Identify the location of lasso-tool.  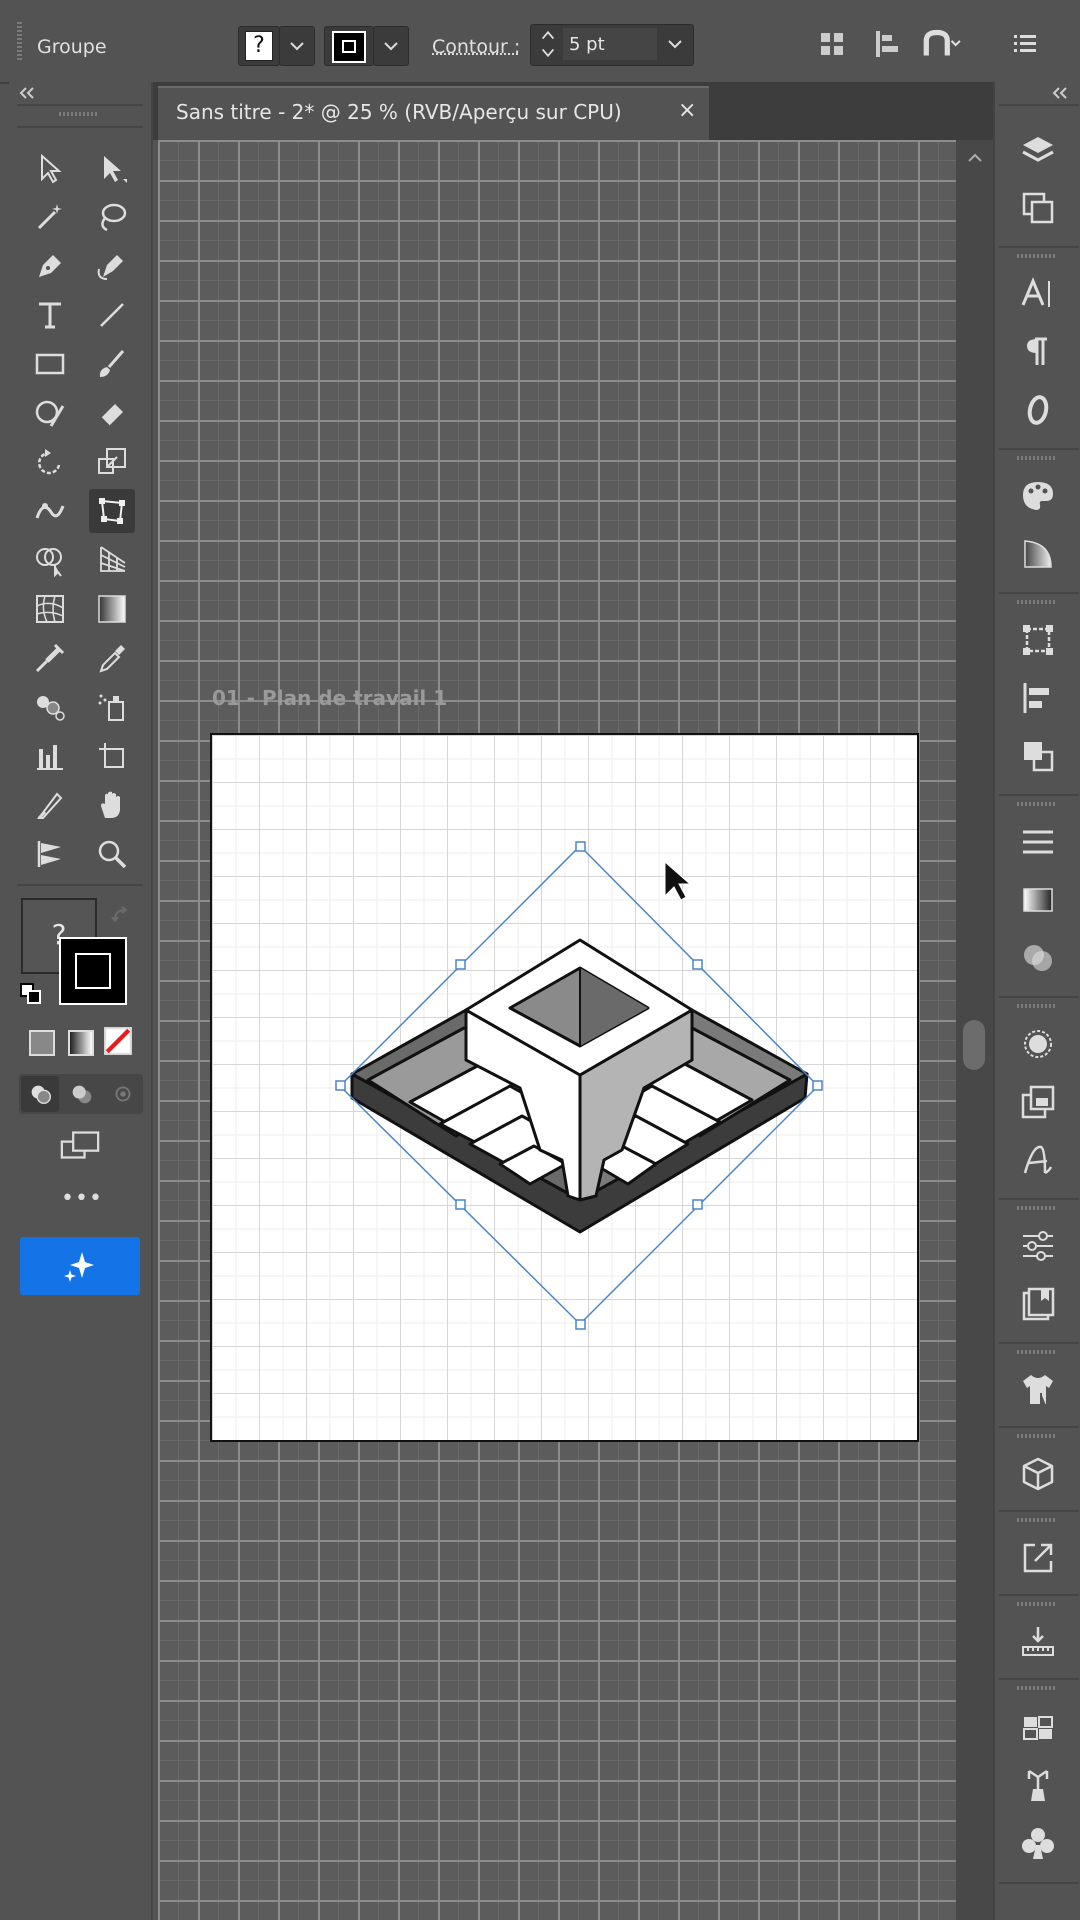
(112, 217).